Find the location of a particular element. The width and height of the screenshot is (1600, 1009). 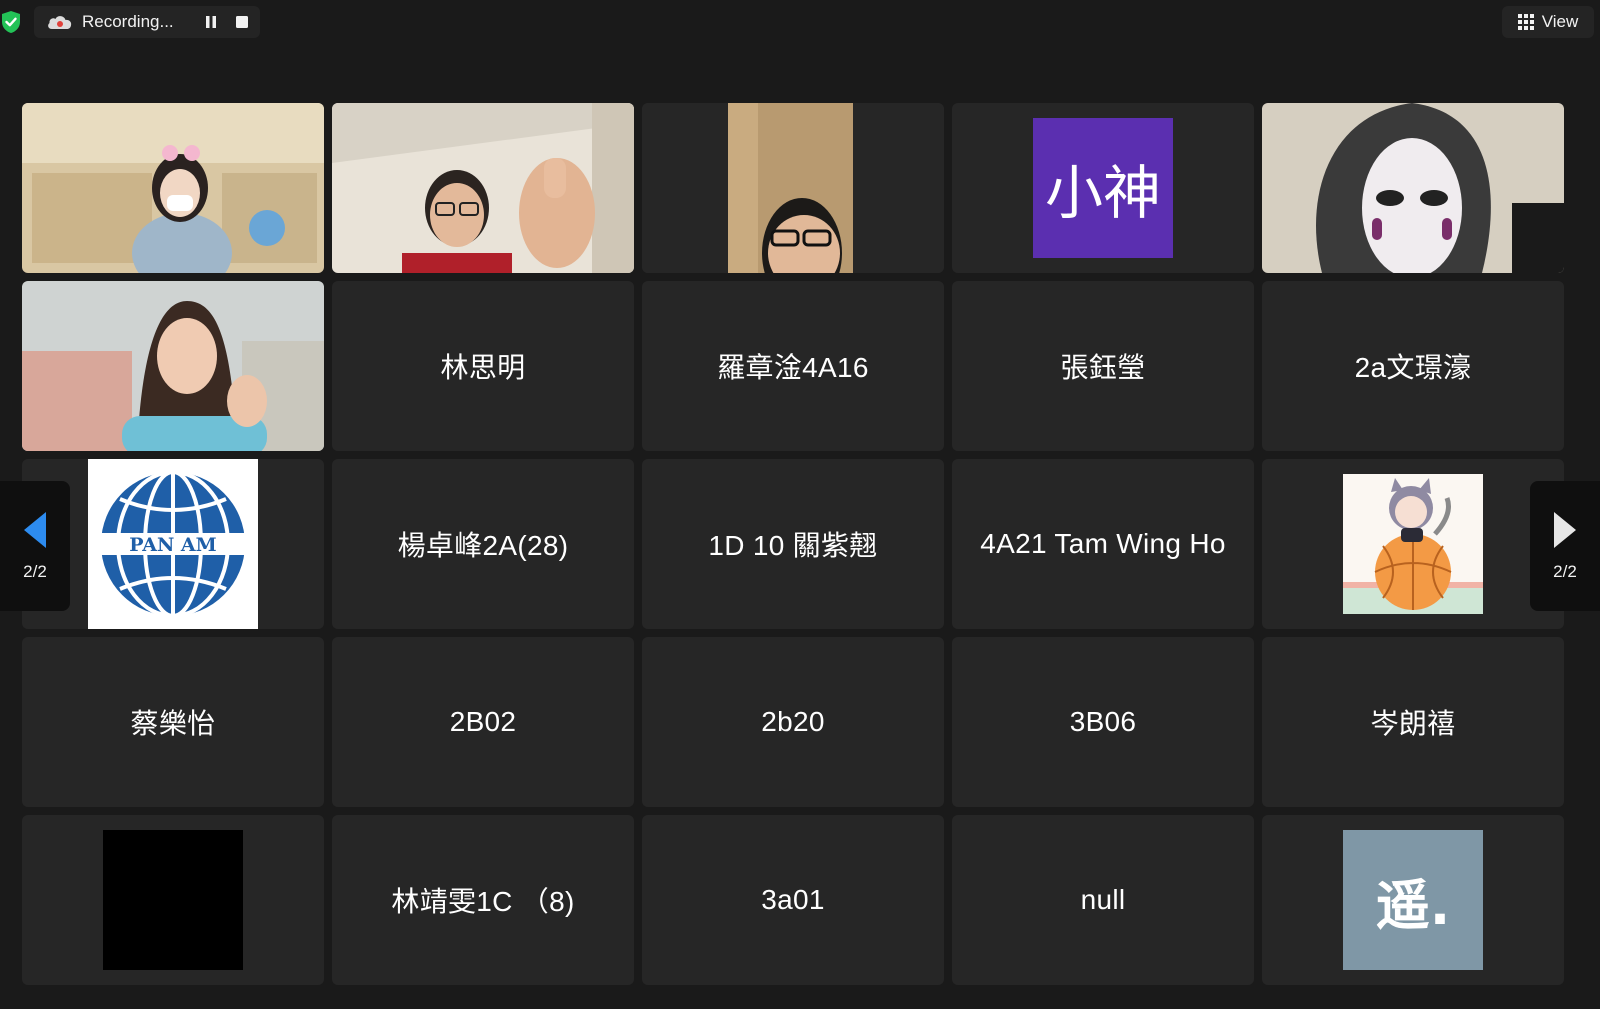

panam-logo-image: PAN AM is located at coordinates (173, 544).